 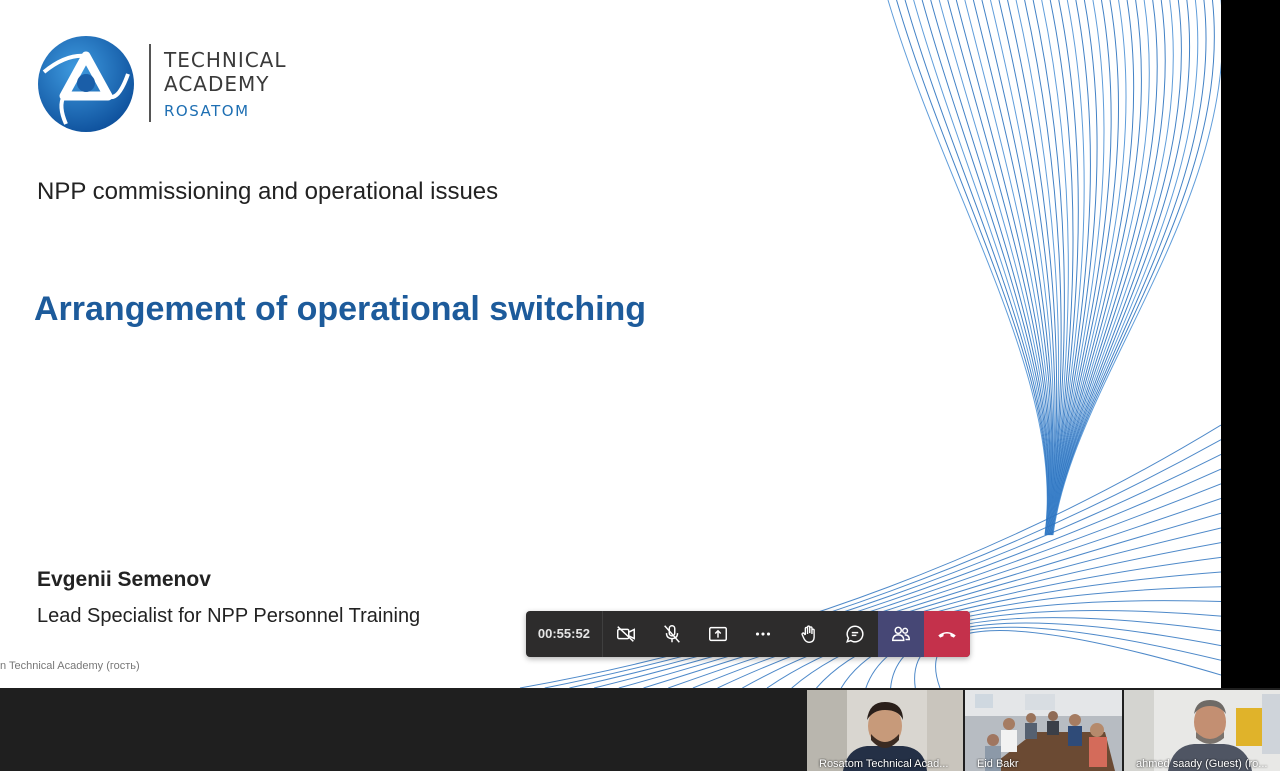 I want to click on slide-subtitle: NPP commissioning and operational issues, so click(x=268, y=191).